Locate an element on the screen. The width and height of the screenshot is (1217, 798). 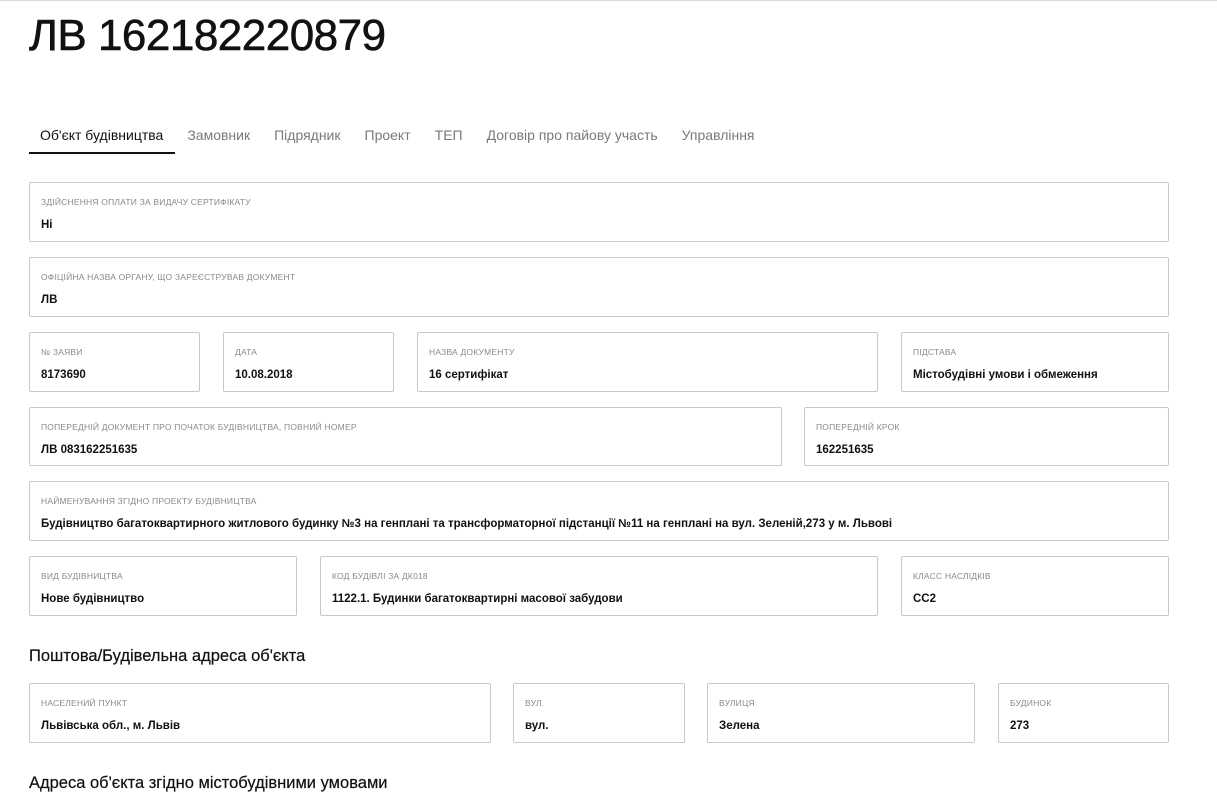
page-title: ЛВ 162182220879 is located at coordinates (208, 36).